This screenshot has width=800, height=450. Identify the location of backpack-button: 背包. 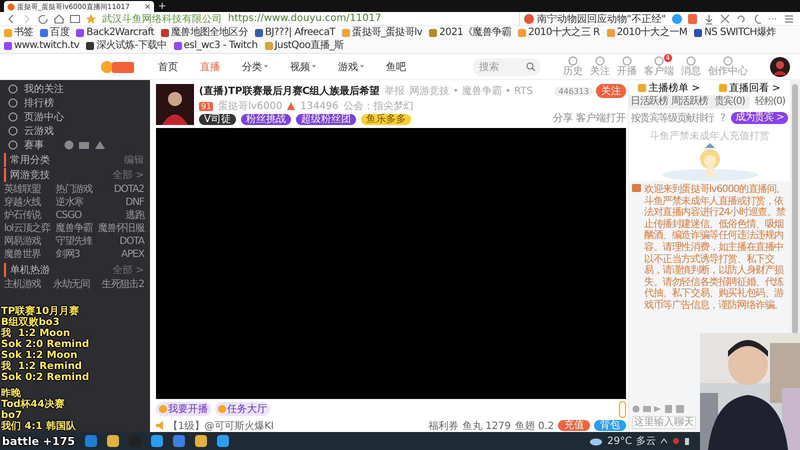
(610, 425).